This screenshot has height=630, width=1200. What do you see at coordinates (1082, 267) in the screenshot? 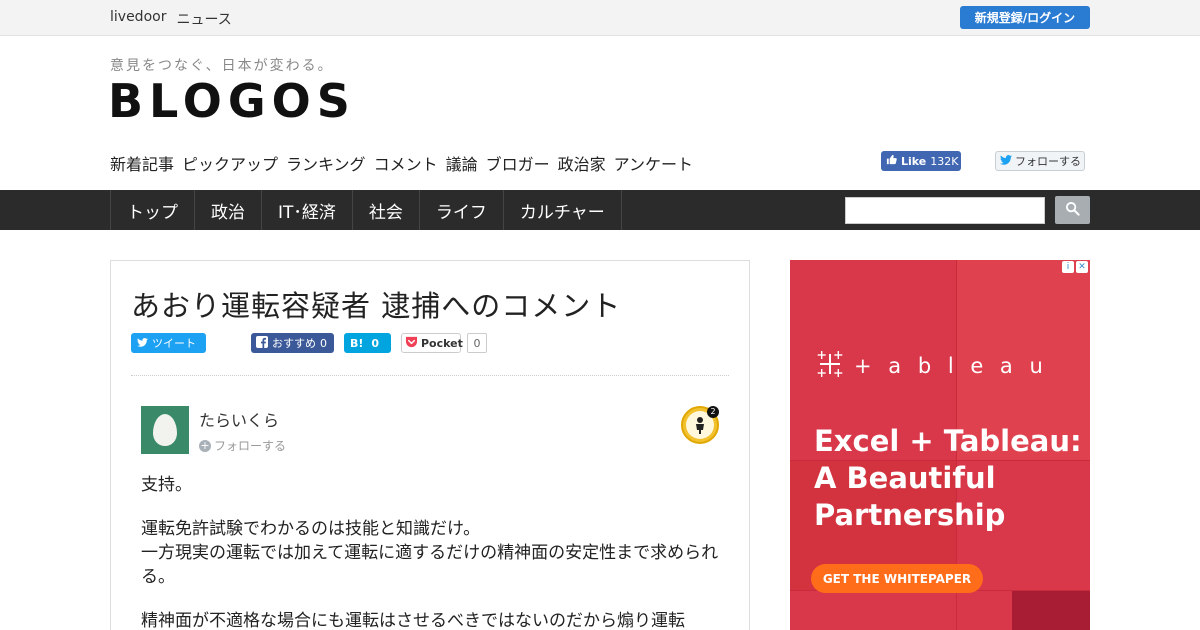
I see `close-icon: ✕` at bounding box center [1082, 267].